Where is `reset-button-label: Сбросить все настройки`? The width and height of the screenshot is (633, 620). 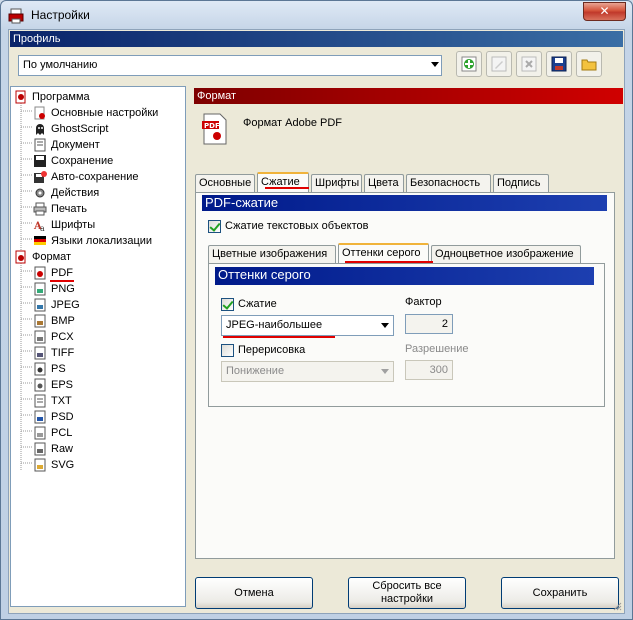
reset-button-label: Сбросить все настройки is located at coordinates (407, 592).